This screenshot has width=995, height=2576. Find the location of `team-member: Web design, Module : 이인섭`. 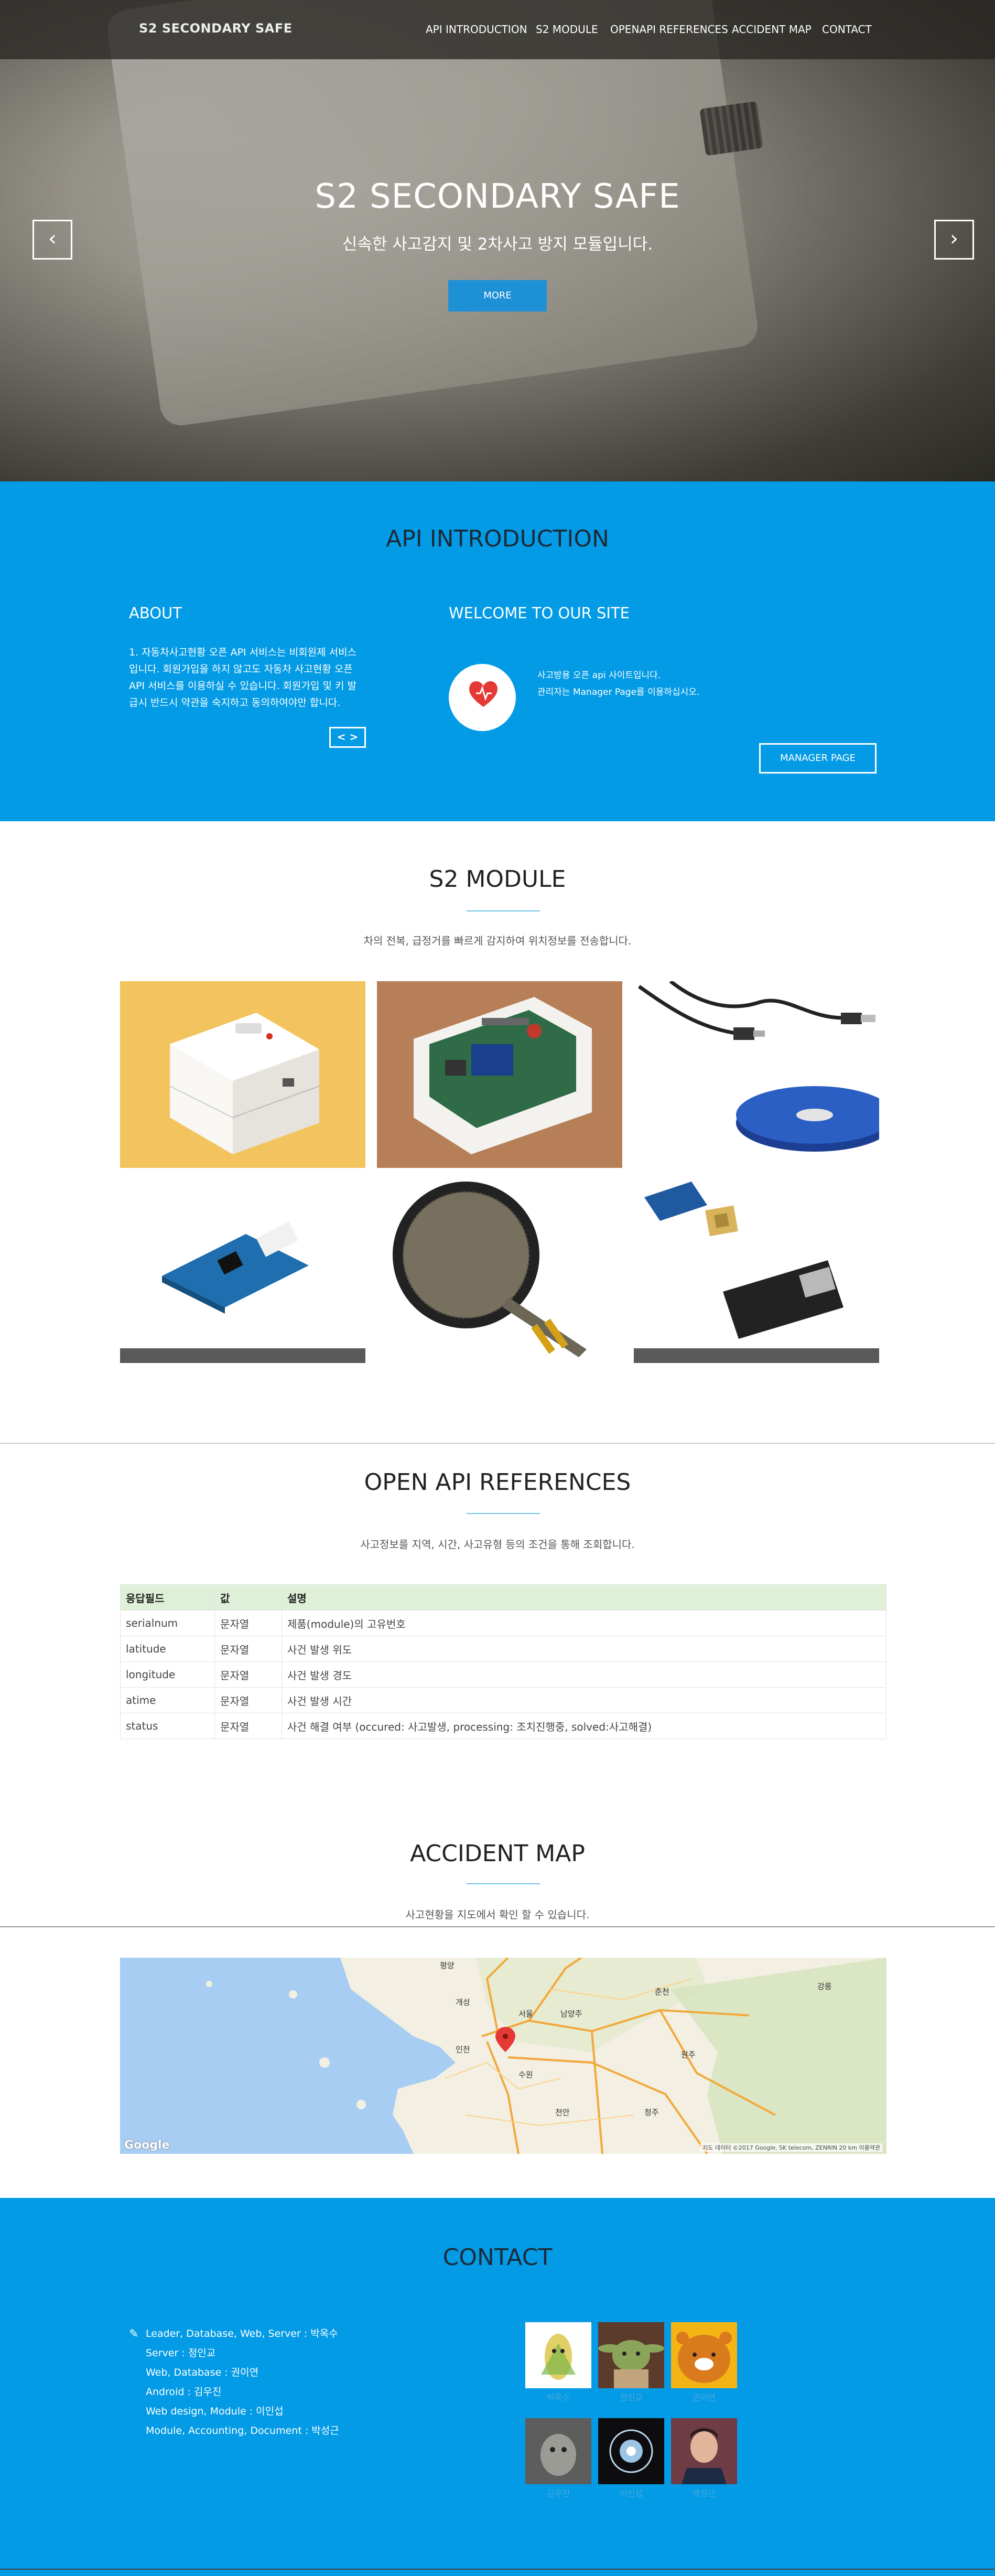

team-member: Web design, Module : 이인섭 is located at coordinates (215, 2411).